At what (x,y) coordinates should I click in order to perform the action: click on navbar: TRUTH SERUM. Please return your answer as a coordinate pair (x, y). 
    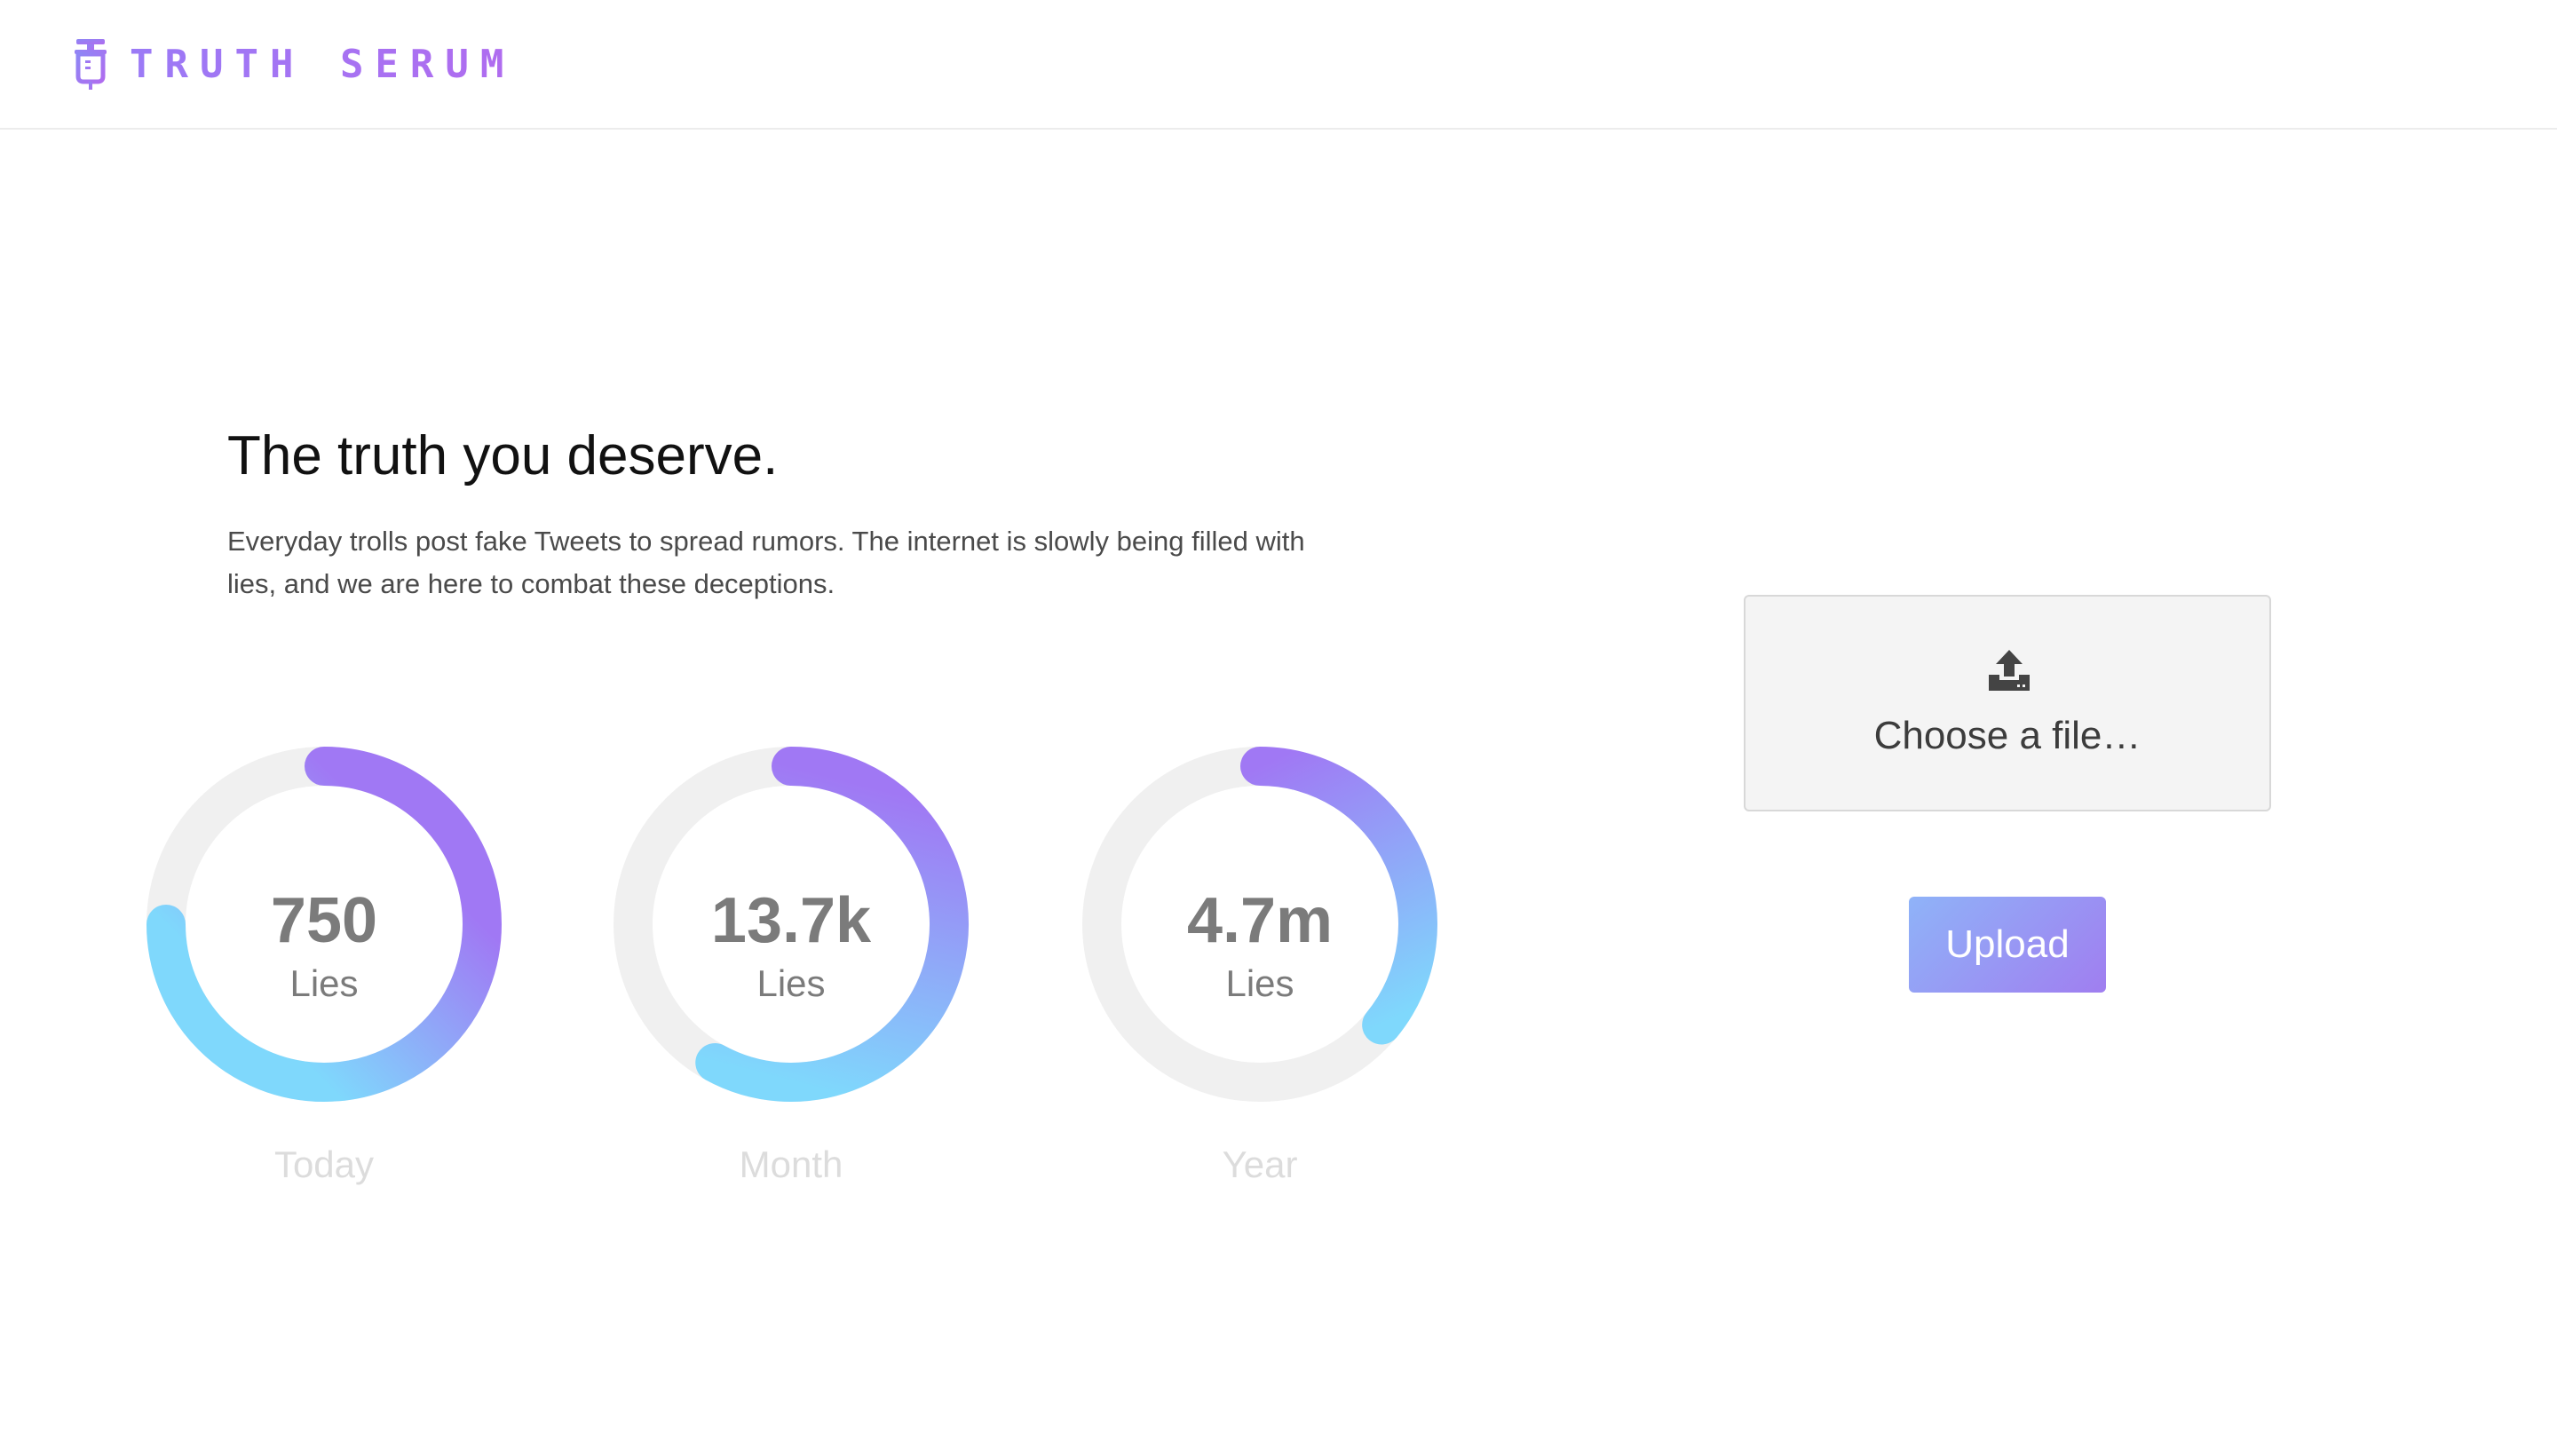
    Looking at the image, I should click on (1278, 65).